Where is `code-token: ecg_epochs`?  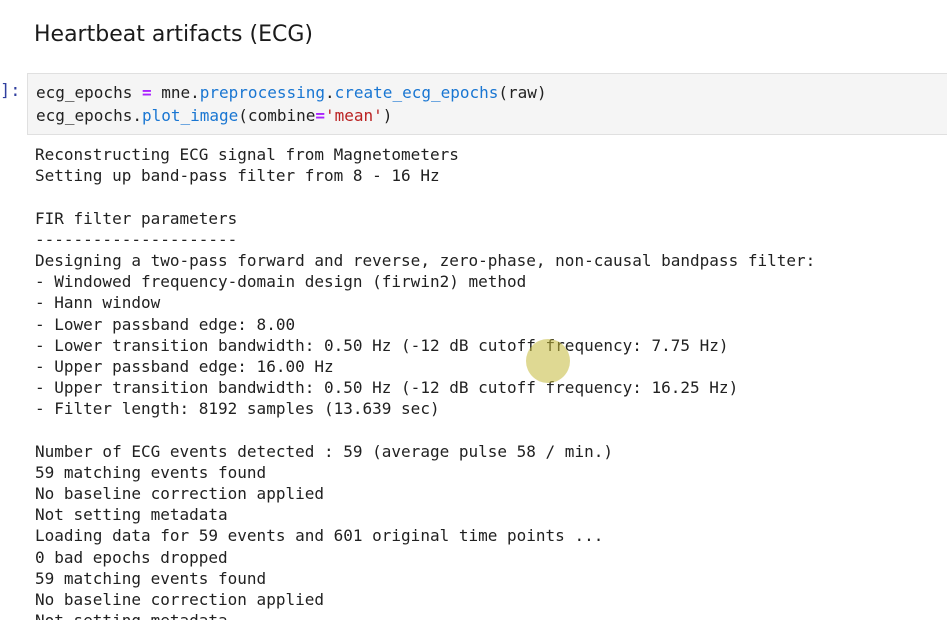
code-token: ecg_epochs is located at coordinates (84, 92).